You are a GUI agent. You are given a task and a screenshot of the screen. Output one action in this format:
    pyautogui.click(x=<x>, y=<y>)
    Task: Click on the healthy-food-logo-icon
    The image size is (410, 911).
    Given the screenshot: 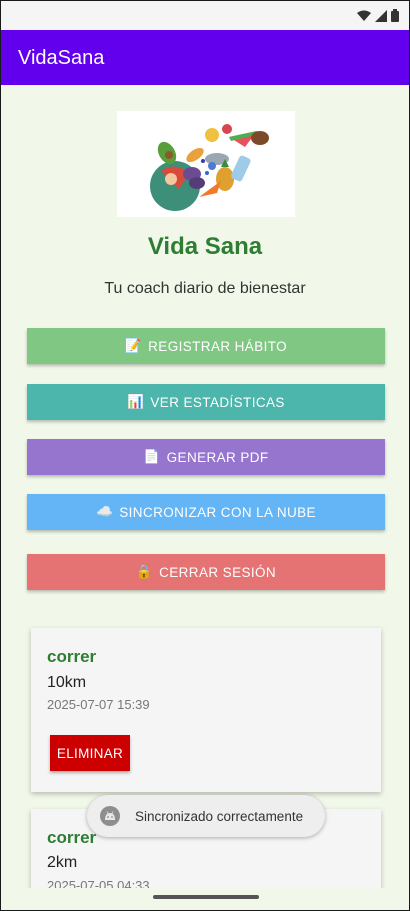 What is the action you would take?
    pyautogui.click(x=206, y=164)
    